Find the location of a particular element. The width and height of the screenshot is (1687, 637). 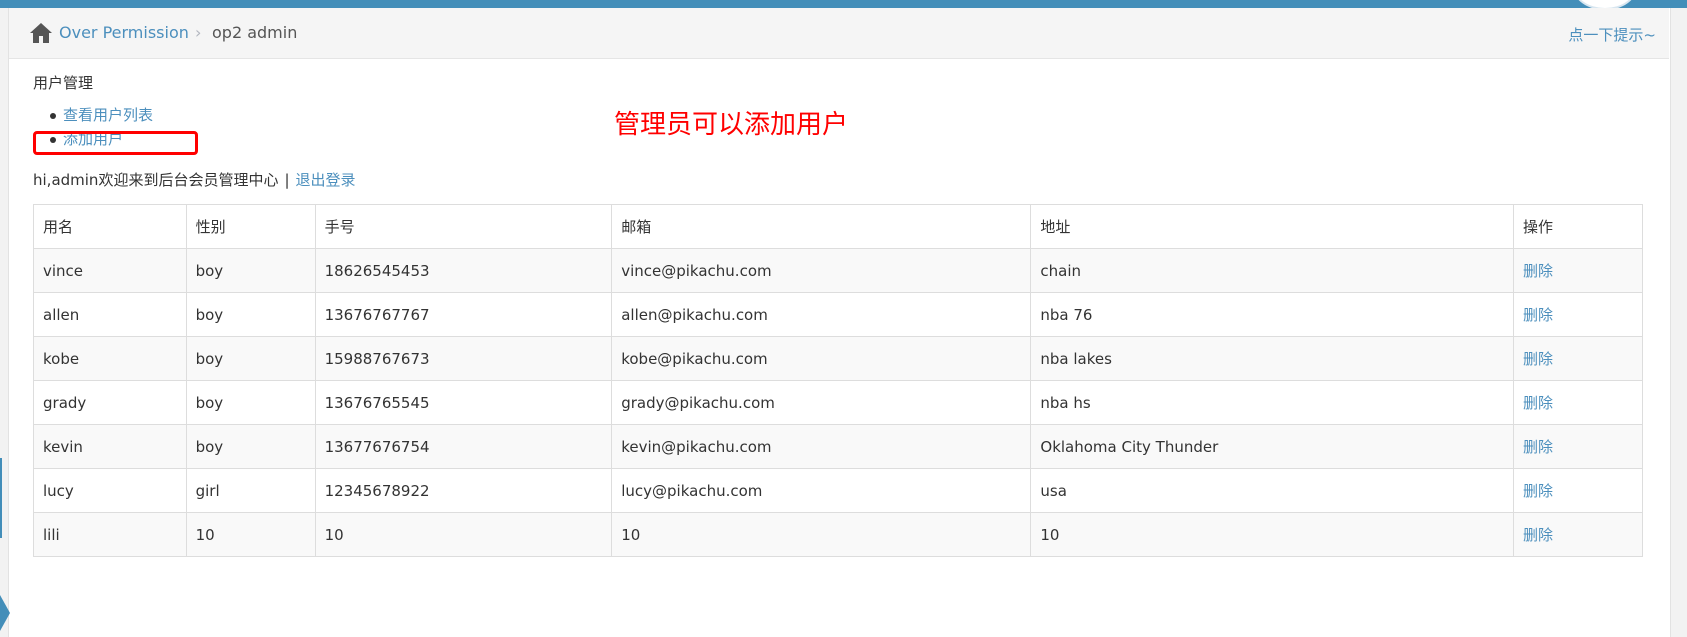

column-header-name: 用名 is located at coordinates (110, 226).